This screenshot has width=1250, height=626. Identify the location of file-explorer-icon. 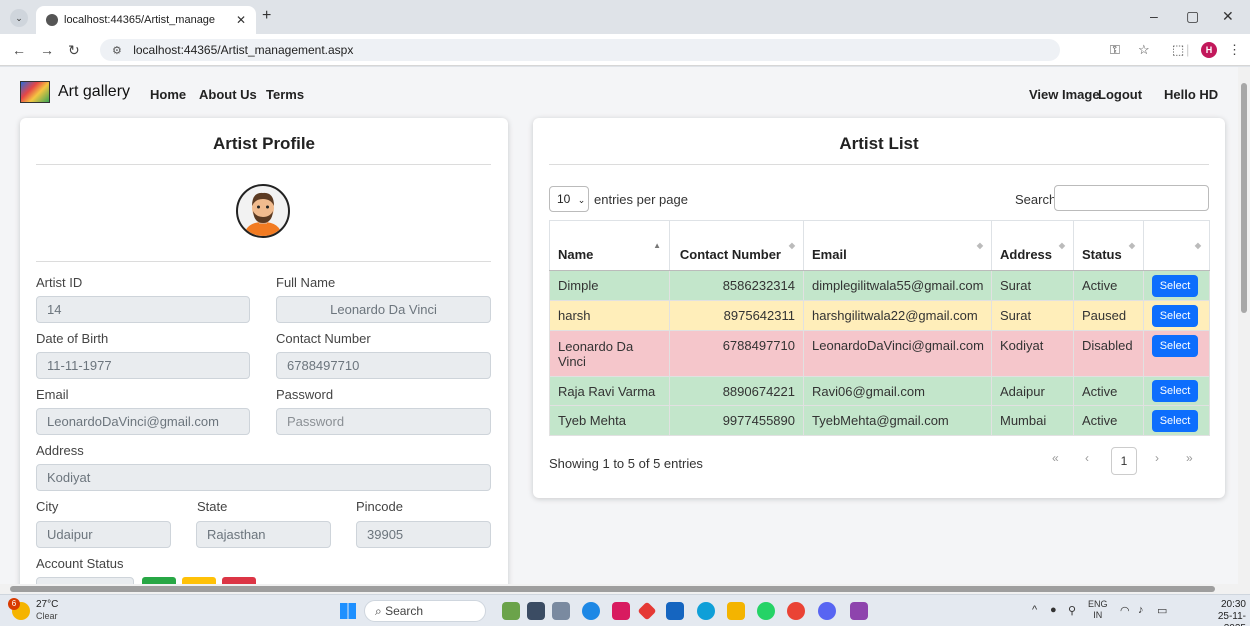
(736, 611).